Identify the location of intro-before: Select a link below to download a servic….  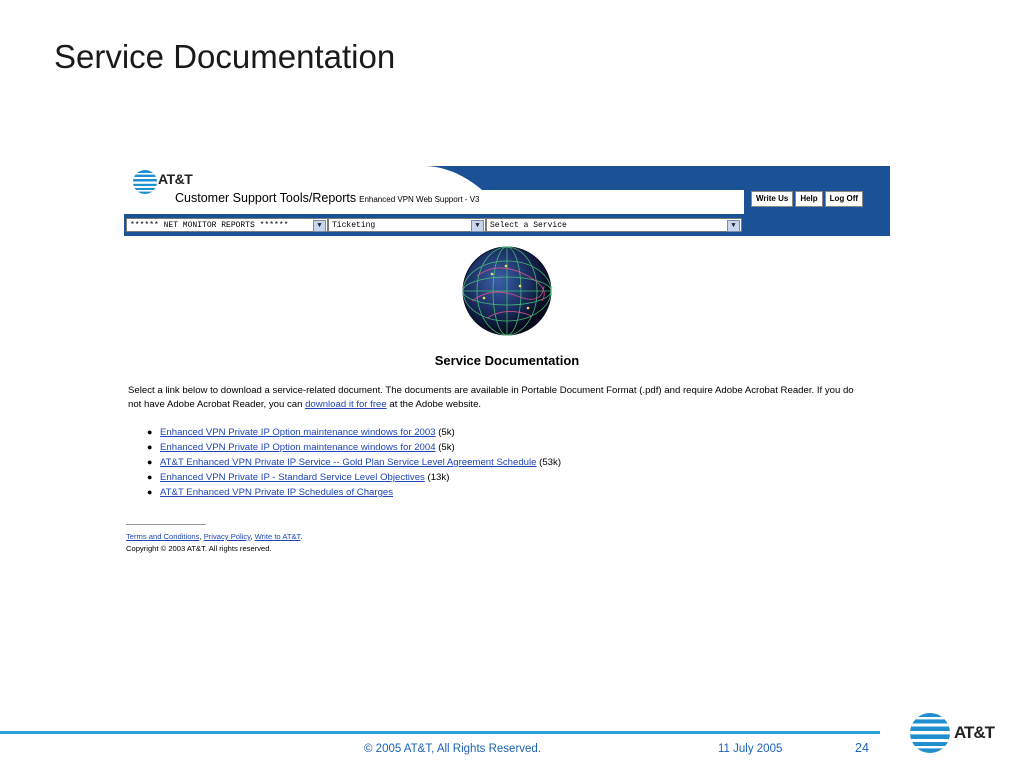
(491, 397).